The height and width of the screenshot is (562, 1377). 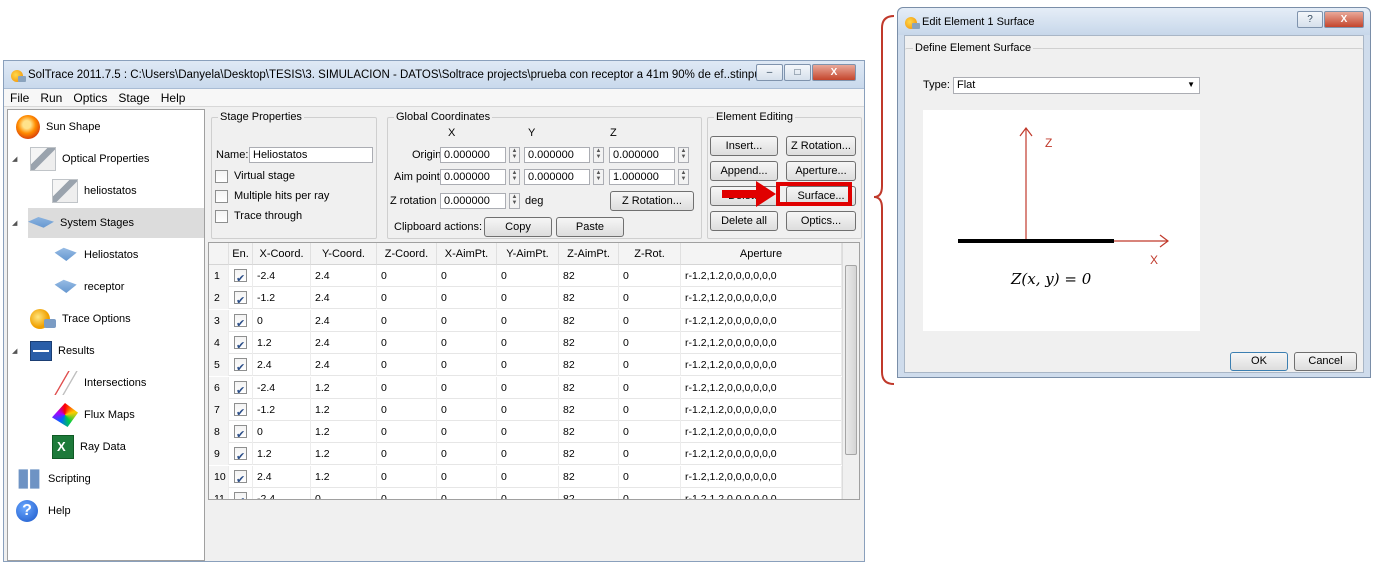 What do you see at coordinates (834, 72) in the screenshot?
I see `close-button: X` at bounding box center [834, 72].